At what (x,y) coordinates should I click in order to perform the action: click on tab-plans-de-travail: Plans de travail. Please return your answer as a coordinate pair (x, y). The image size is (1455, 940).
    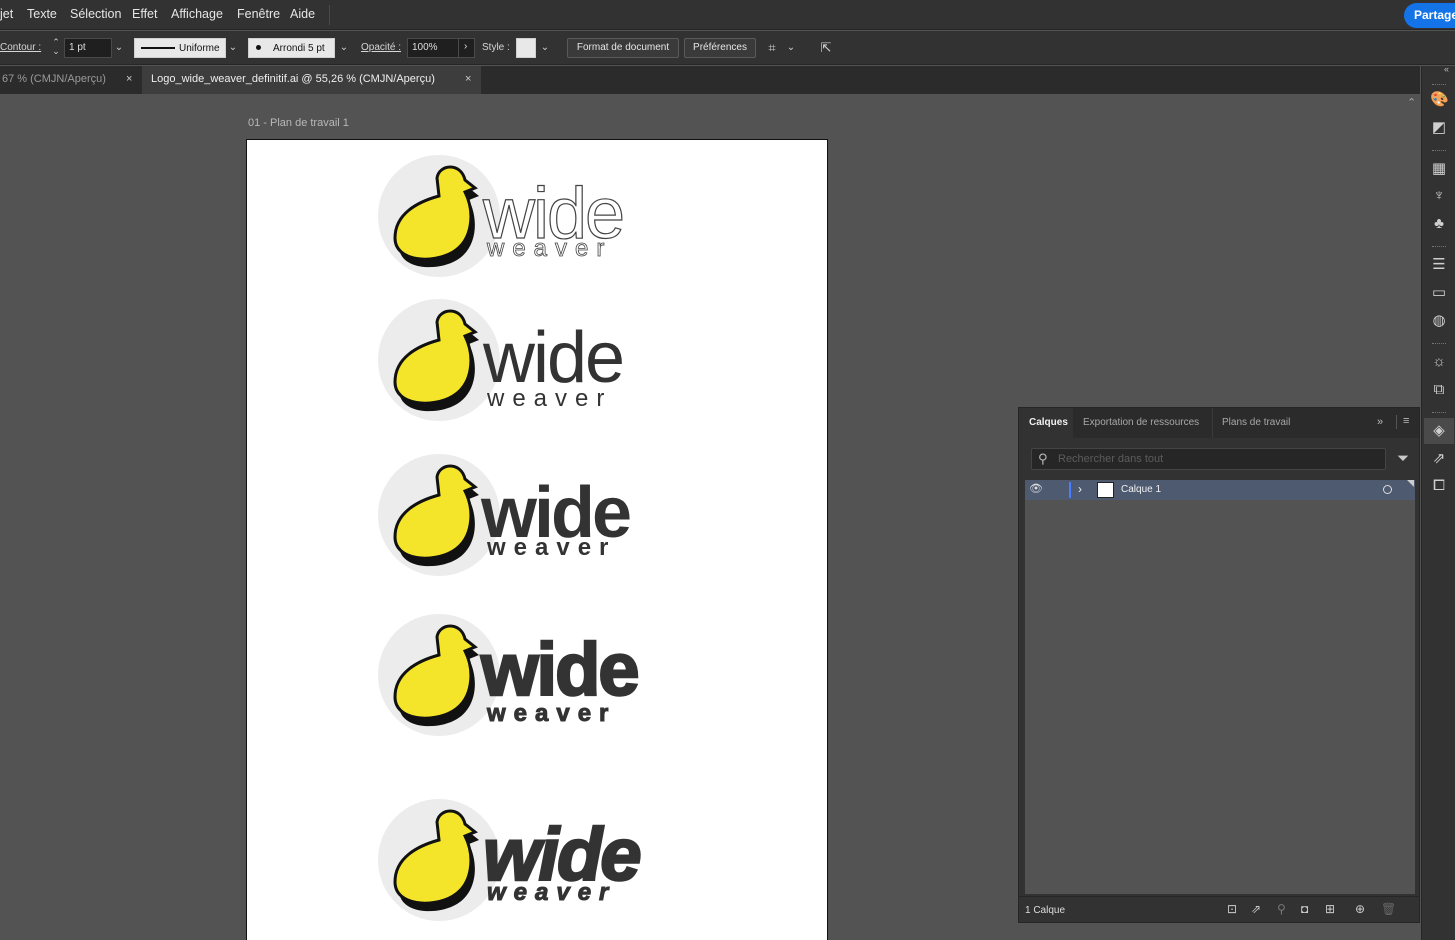
    Looking at the image, I should click on (1264, 423).